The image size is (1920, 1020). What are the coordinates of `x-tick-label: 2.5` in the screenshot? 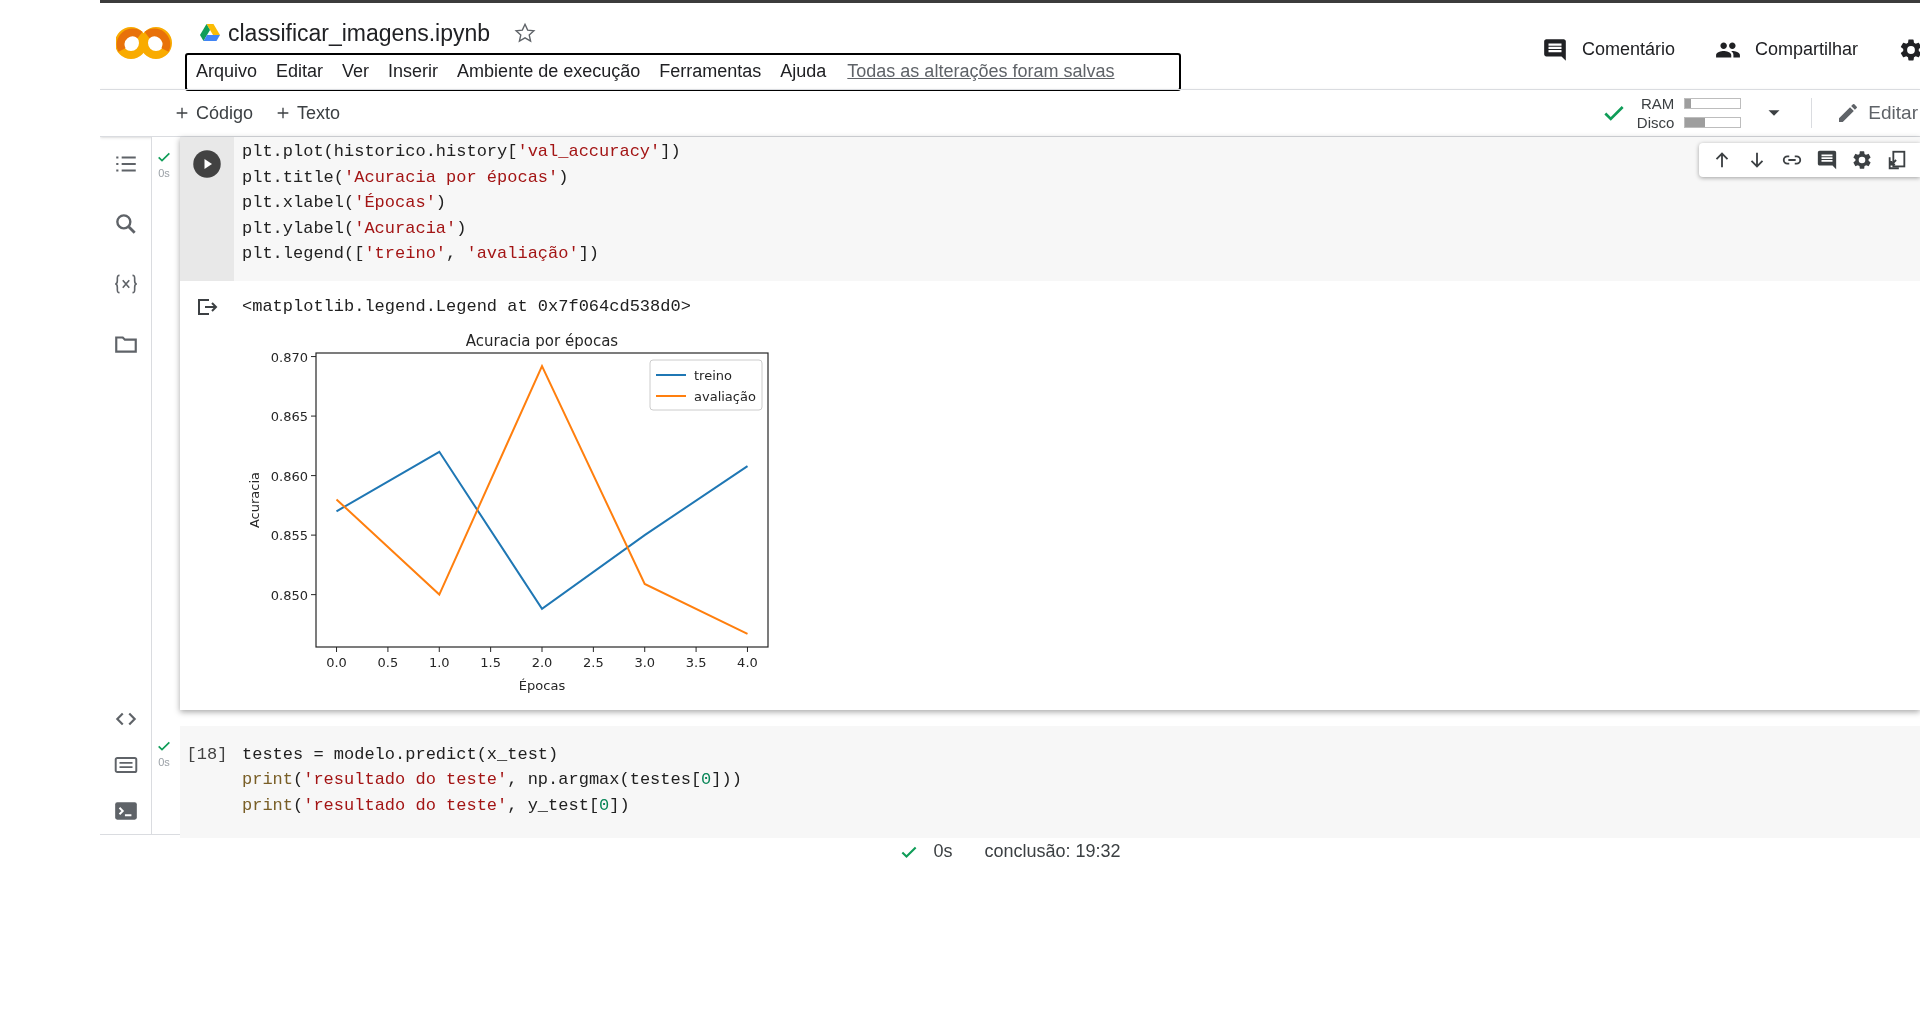 It's located at (593, 662).